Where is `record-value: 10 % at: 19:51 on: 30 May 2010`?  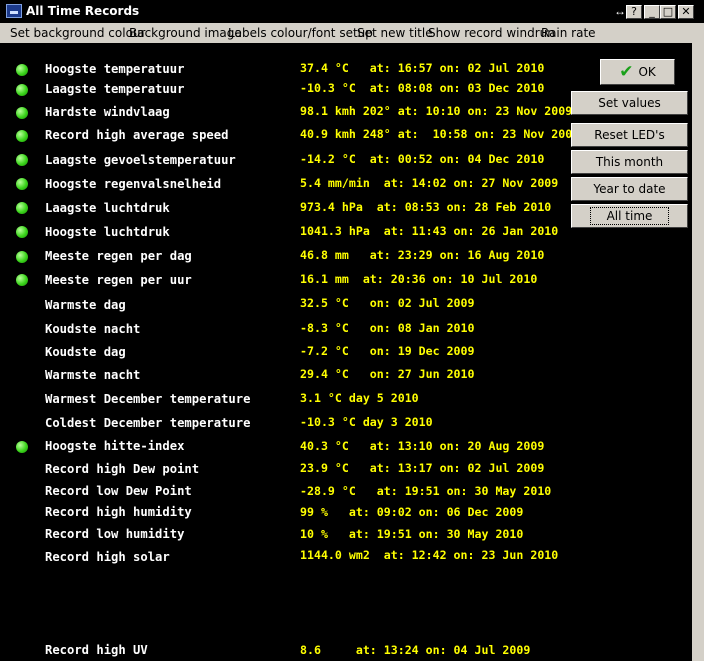 record-value: 10 % at: 19:51 on: 30 May 2010 is located at coordinates (412, 534).